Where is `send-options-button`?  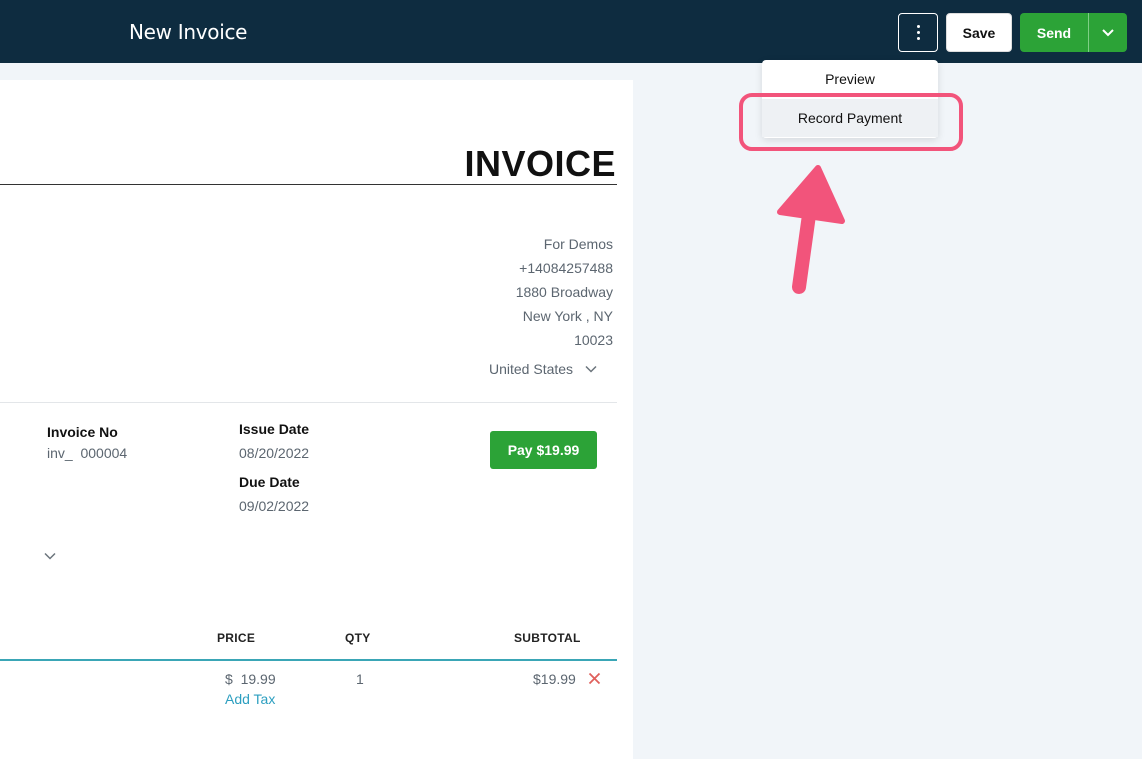
send-options-button is located at coordinates (1108, 32).